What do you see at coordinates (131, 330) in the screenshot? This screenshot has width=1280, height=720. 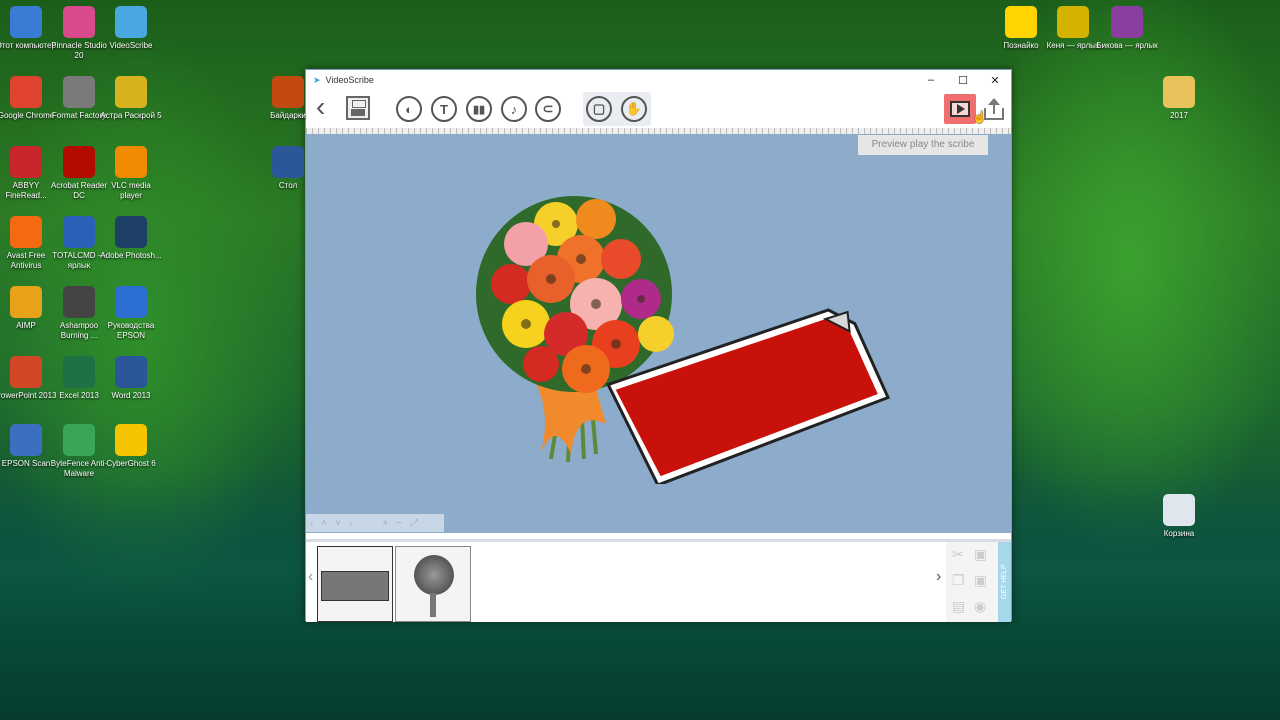 I see `desktop-icon-label: Руководства EPSON` at bounding box center [131, 330].